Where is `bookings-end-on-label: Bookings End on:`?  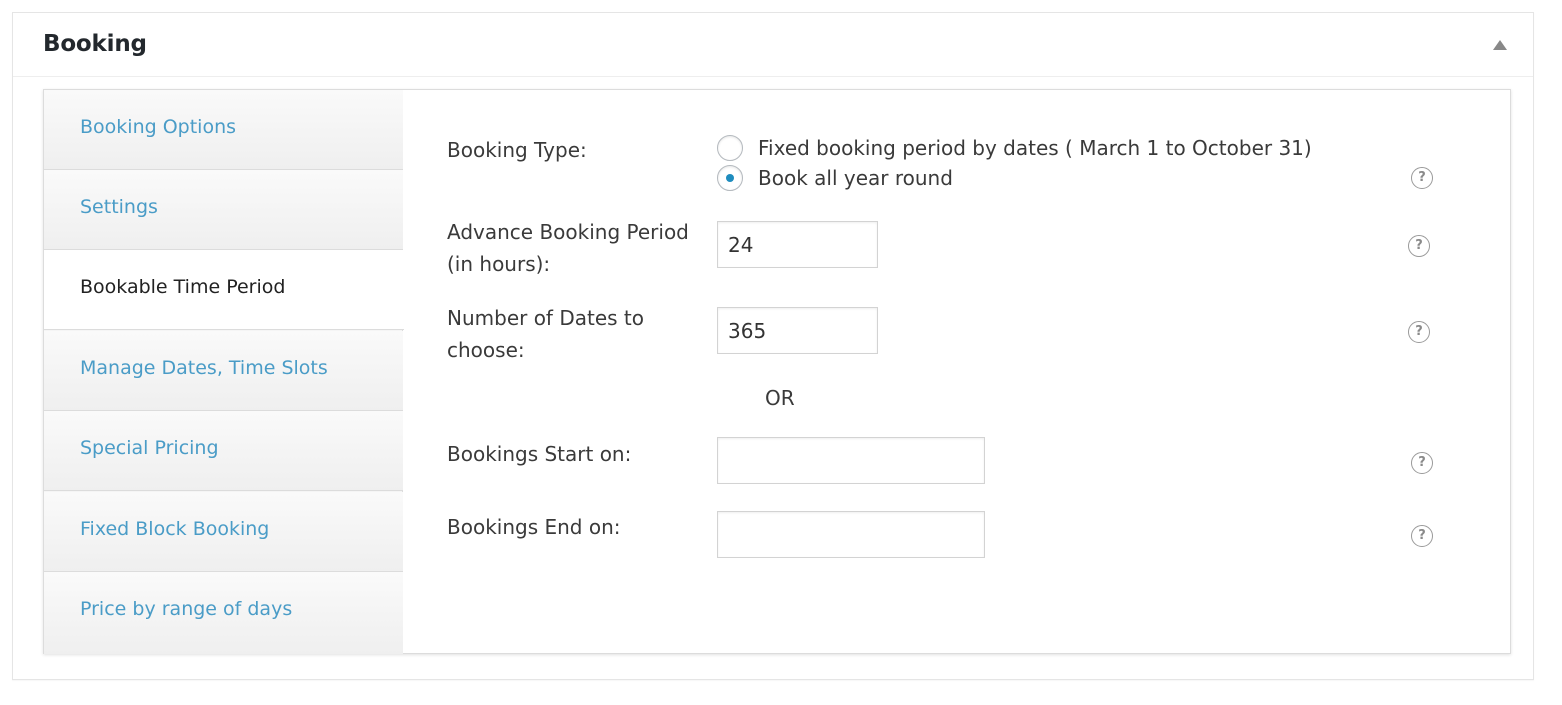
bookings-end-on-label: Bookings End on: is located at coordinates (534, 527).